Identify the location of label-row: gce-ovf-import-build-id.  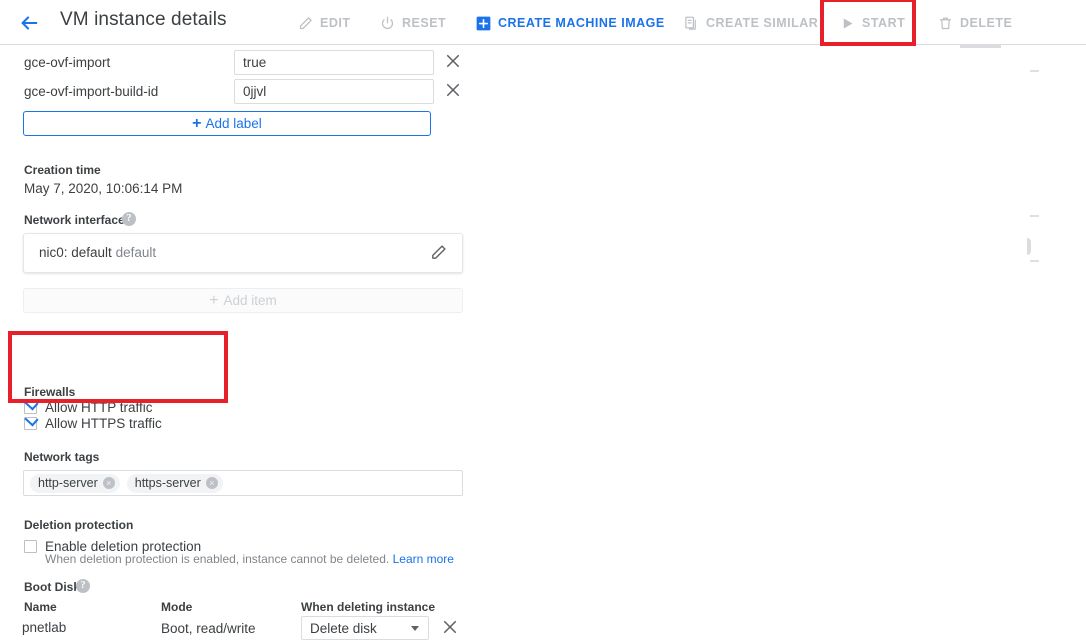
(244, 93).